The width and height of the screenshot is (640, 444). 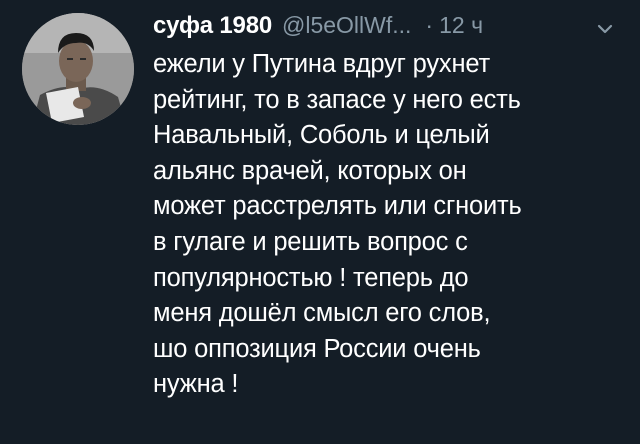 I want to click on tweet-header: суфа 1980 @l5eOllWf... · 12 ч, so click(x=318, y=29).